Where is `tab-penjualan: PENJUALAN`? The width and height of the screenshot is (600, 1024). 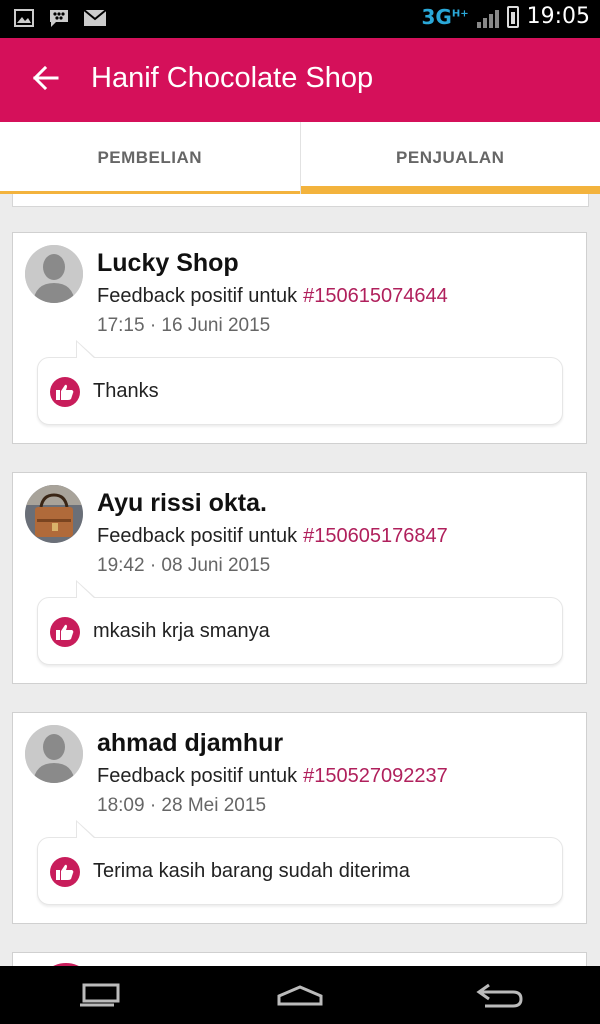 tab-penjualan: PENJUALAN is located at coordinates (450, 158).